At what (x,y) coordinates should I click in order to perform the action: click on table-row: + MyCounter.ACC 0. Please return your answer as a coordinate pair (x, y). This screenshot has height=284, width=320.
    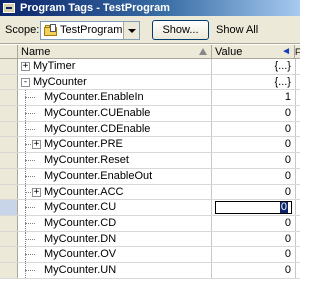
    Looking at the image, I should click on (150, 192).